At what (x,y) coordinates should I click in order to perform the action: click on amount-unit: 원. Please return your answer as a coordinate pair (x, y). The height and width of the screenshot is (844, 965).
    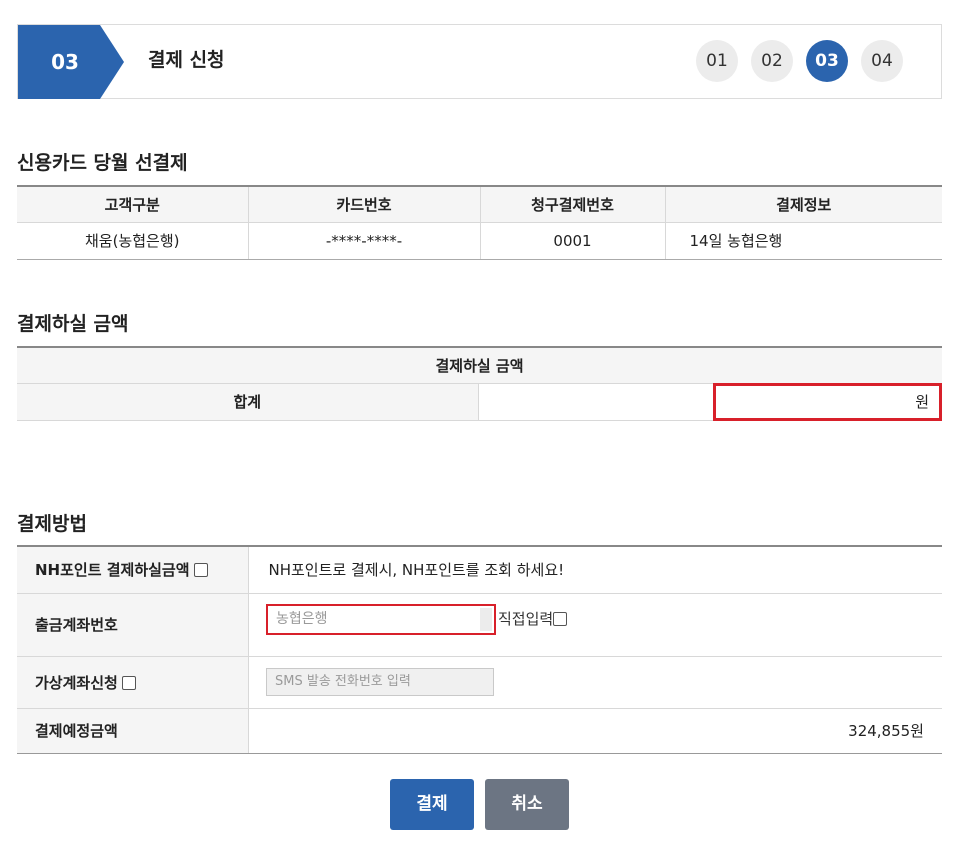
    Looking at the image, I should click on (922, 402).